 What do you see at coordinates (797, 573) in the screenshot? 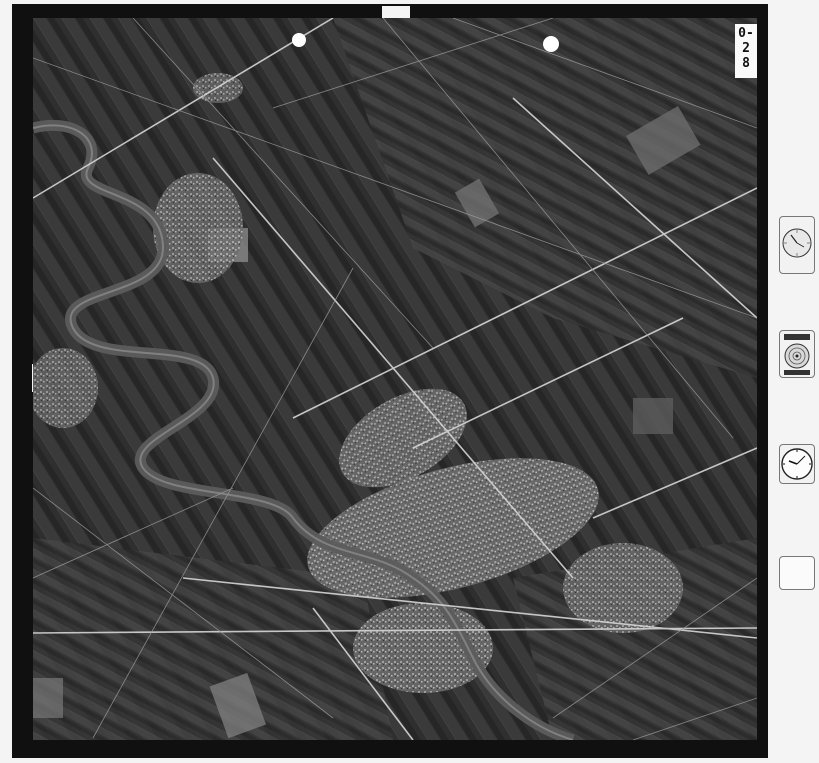
I see `data-card` at bounding box center [797, 573].